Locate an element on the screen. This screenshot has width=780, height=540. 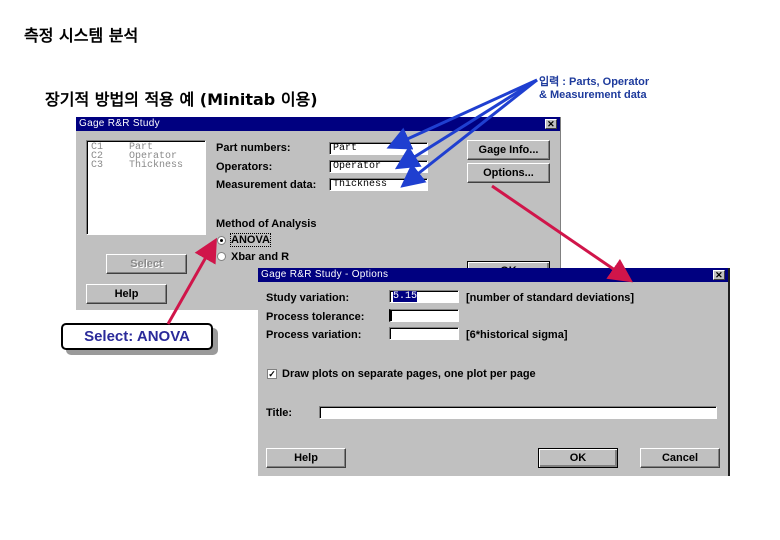
help-button: Help is located at coordinates (126, 294).